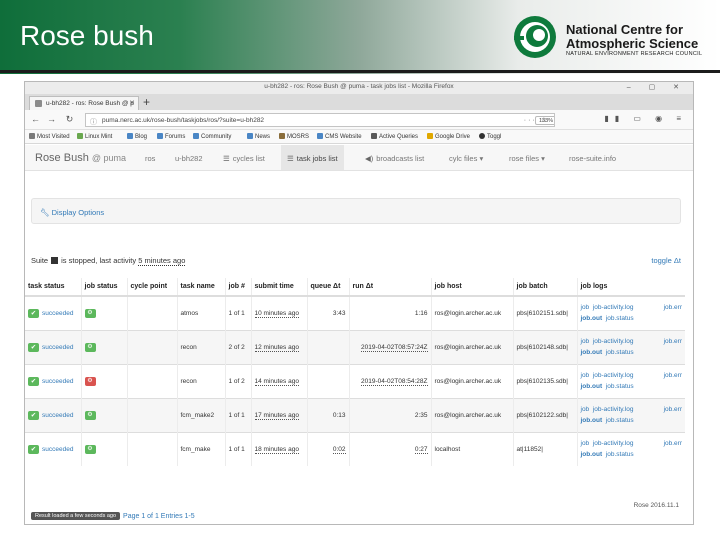 Image resolution: width=720 pixels, height=540 pixels. I want to click on col-job-batch: job batch, so click(544, 287).